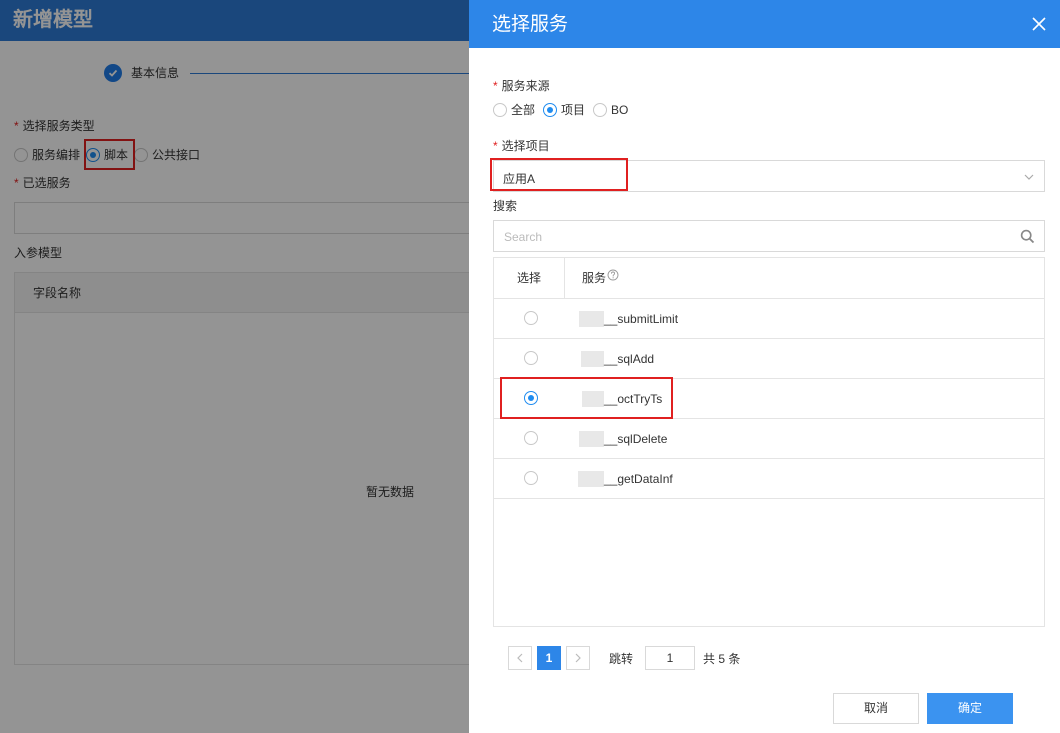 The image size is (1060, 733). What do you see at coordinates (600, 278) in the screenshot?
I see `column-service: 服务` at bounding box center [600, 278].